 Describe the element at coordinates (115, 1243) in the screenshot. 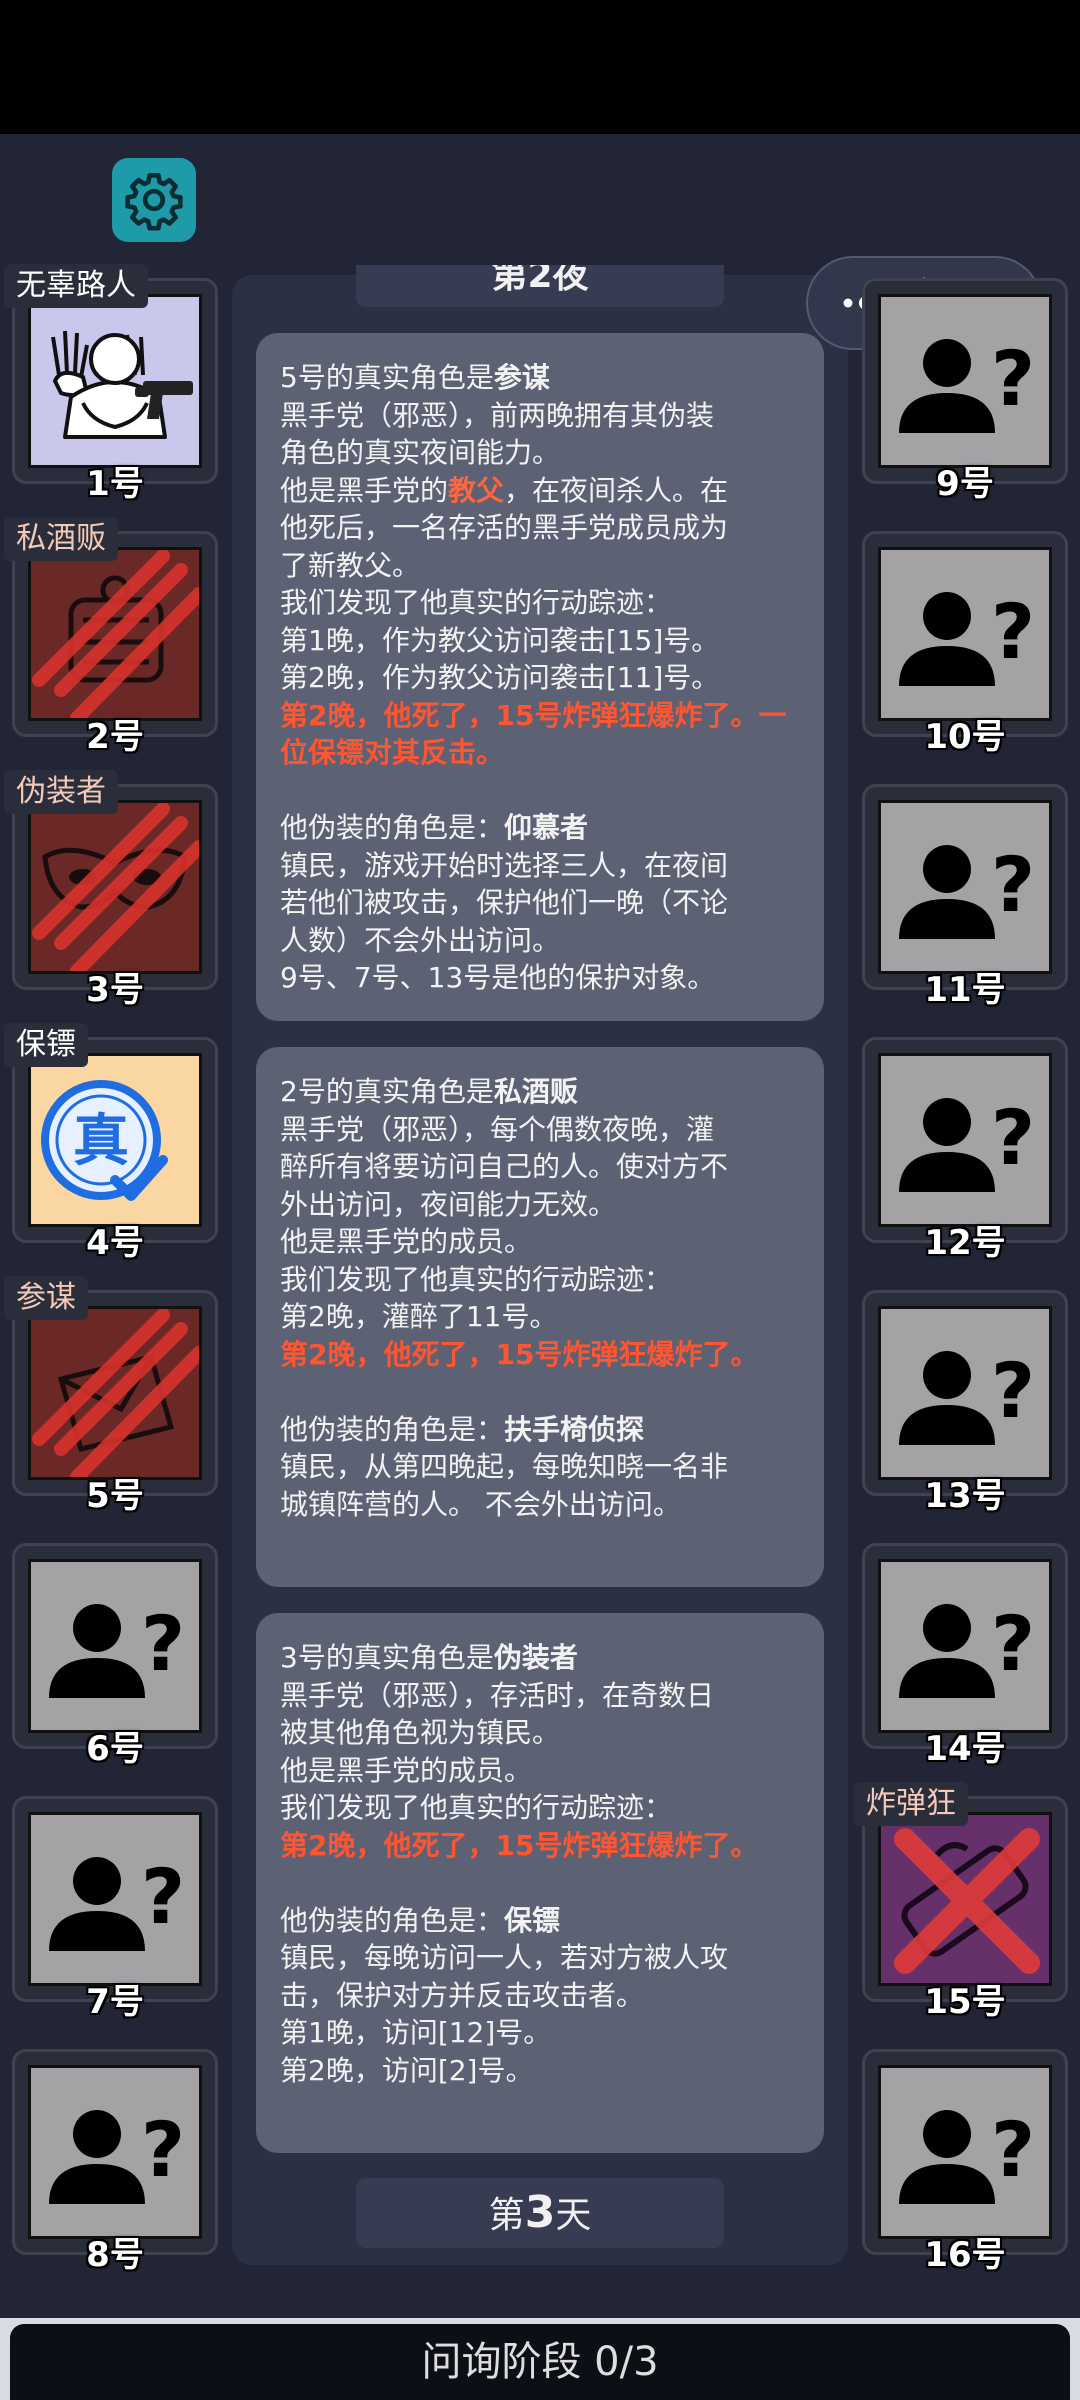

I see `player-number: 4号` at that location.